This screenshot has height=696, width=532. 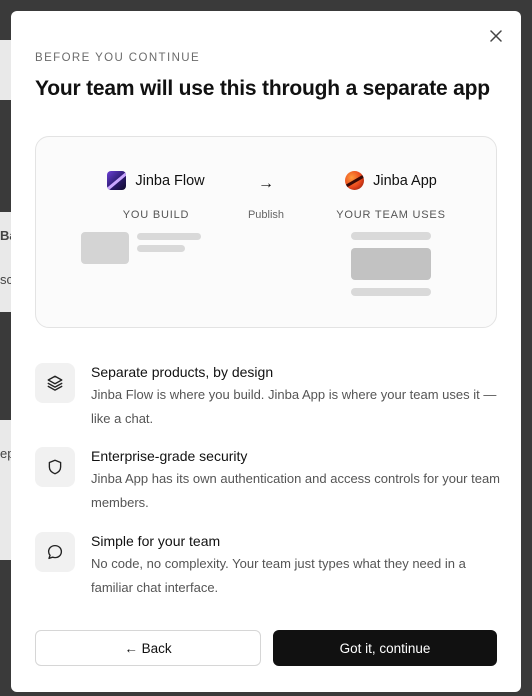 What do you see at coordinates (156, 215) in the screenshot?
I see `caption: YOU BUILD` at bounding box center [156, 215].